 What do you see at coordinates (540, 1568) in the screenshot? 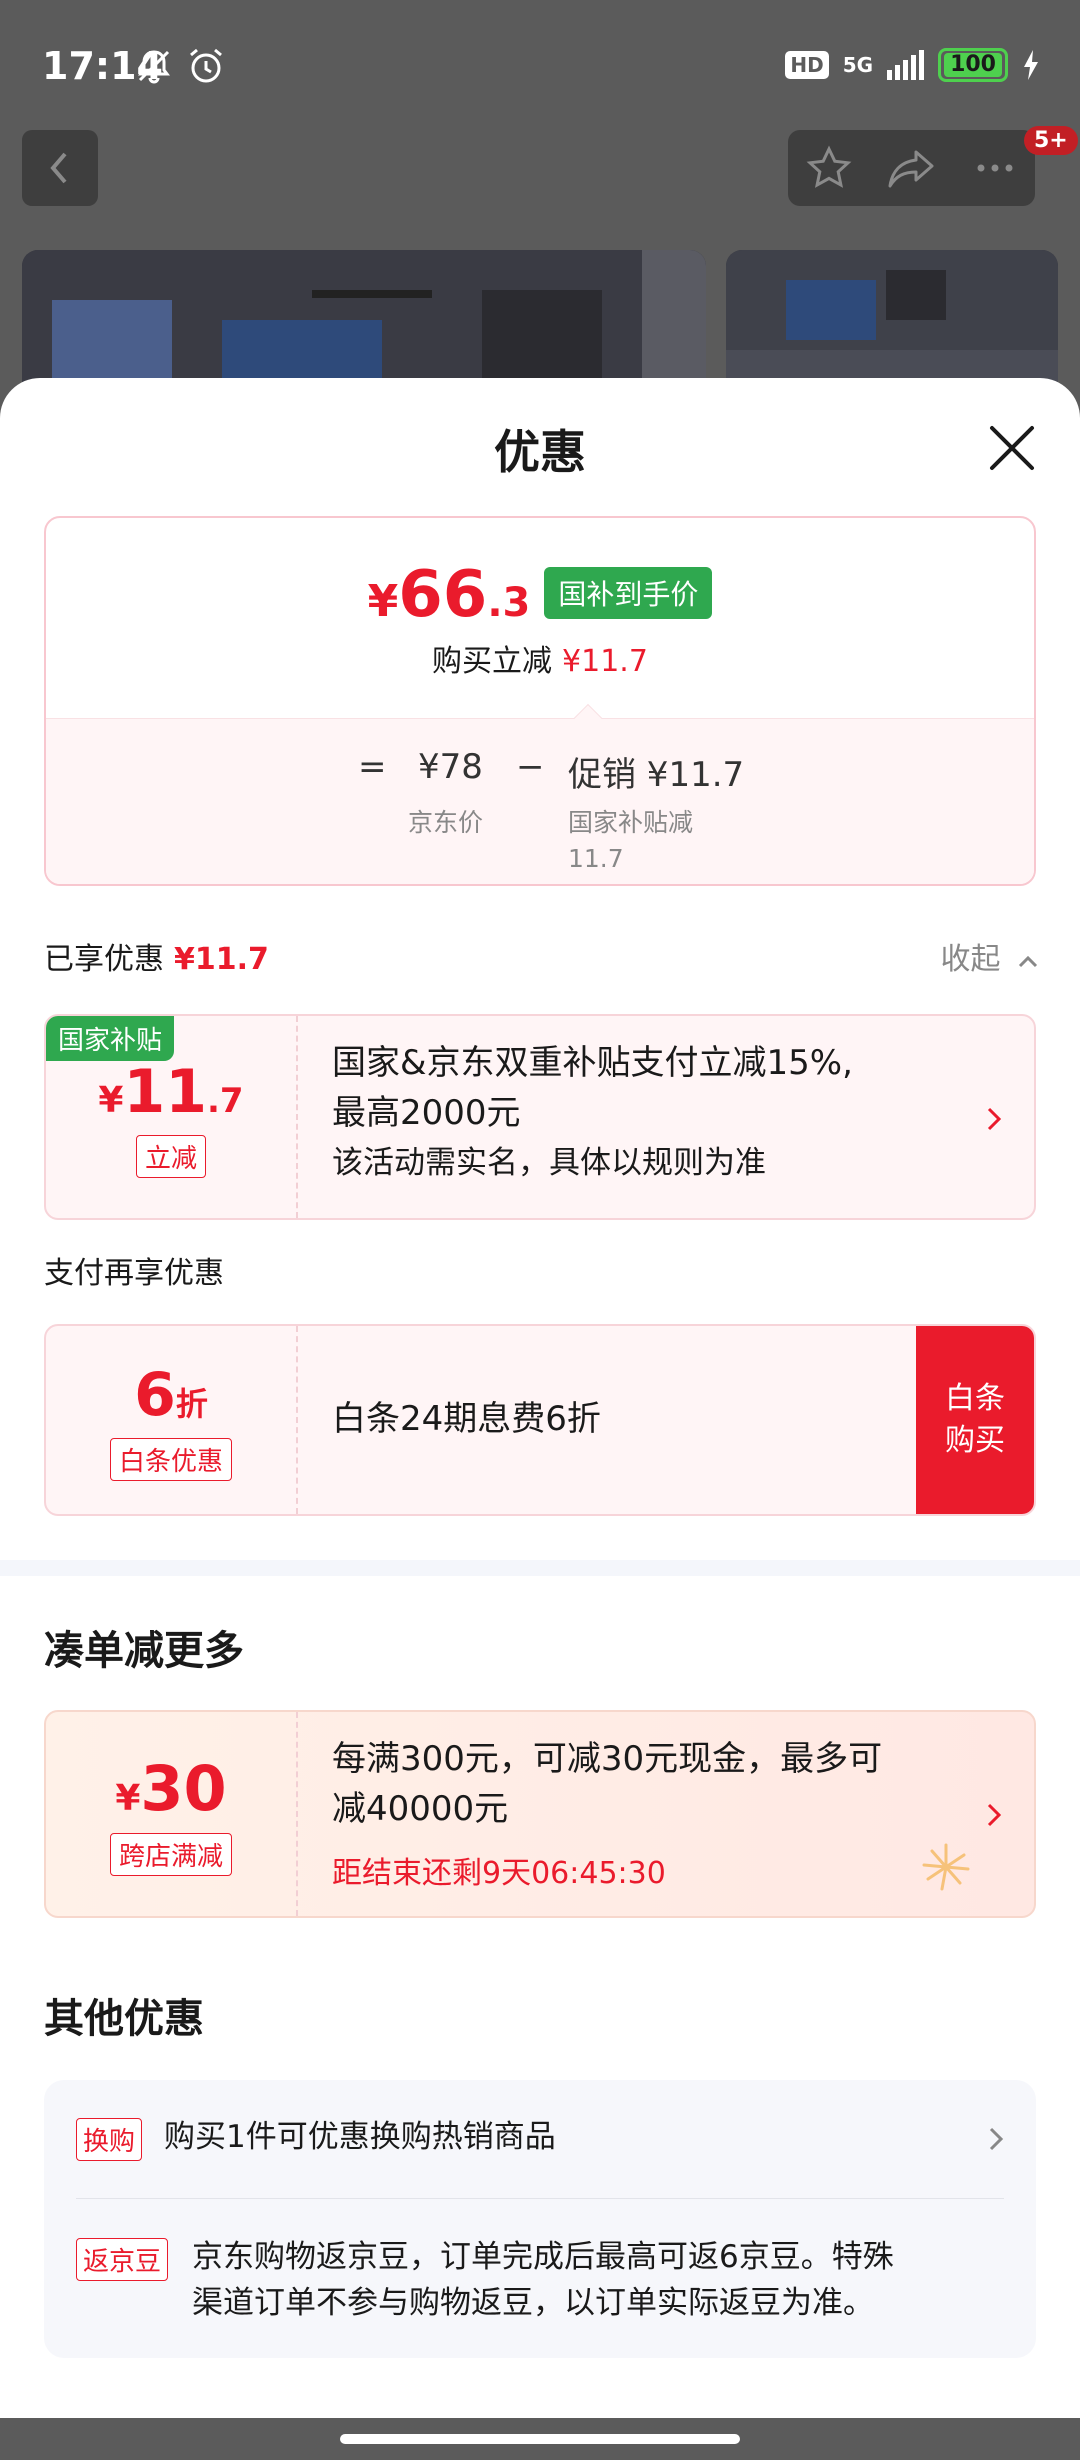
I see `section-divider` at bounding box center [540, 1568].